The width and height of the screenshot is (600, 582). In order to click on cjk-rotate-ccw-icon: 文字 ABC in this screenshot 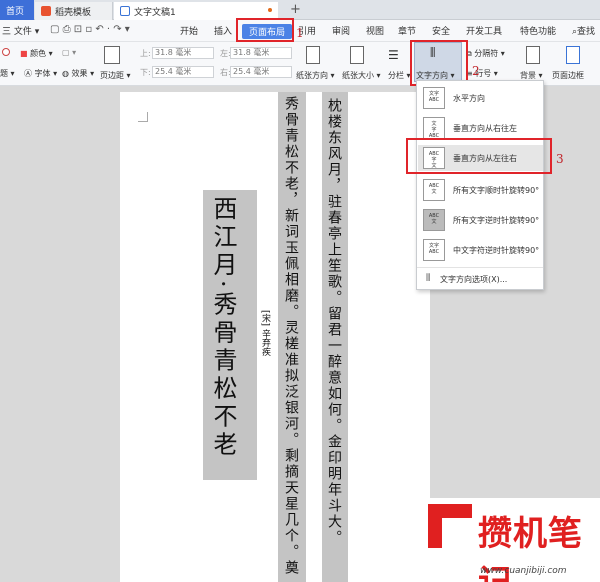, I will do `click(434, 250)`.